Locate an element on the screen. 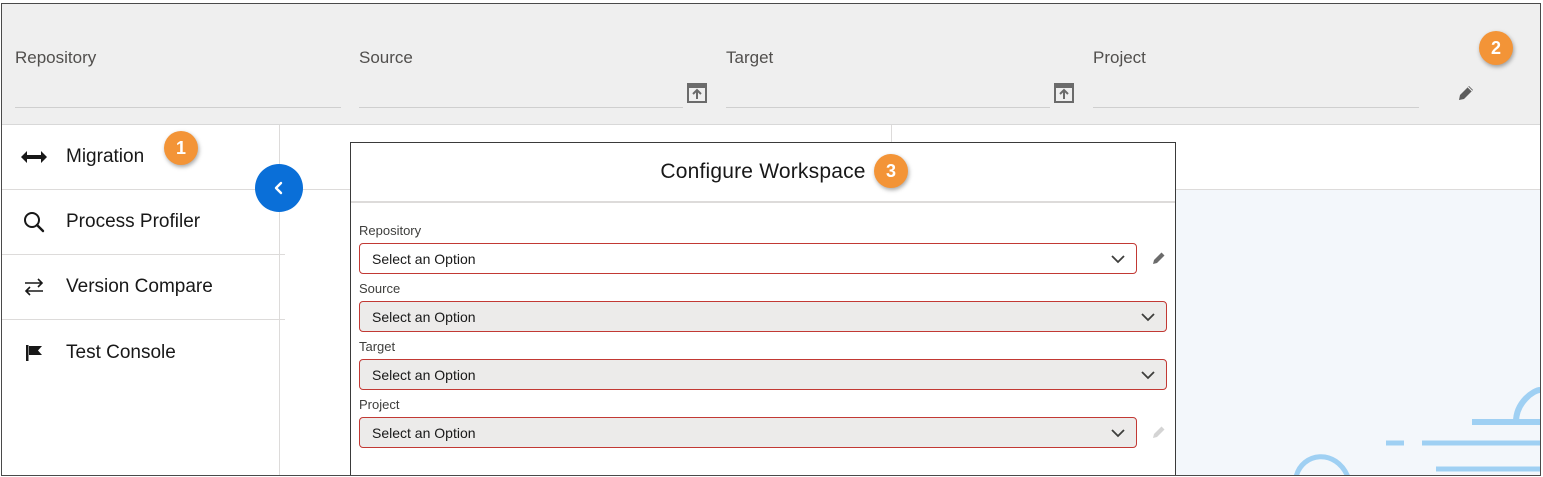  header-source-underline is located at coordinates (521, 107).